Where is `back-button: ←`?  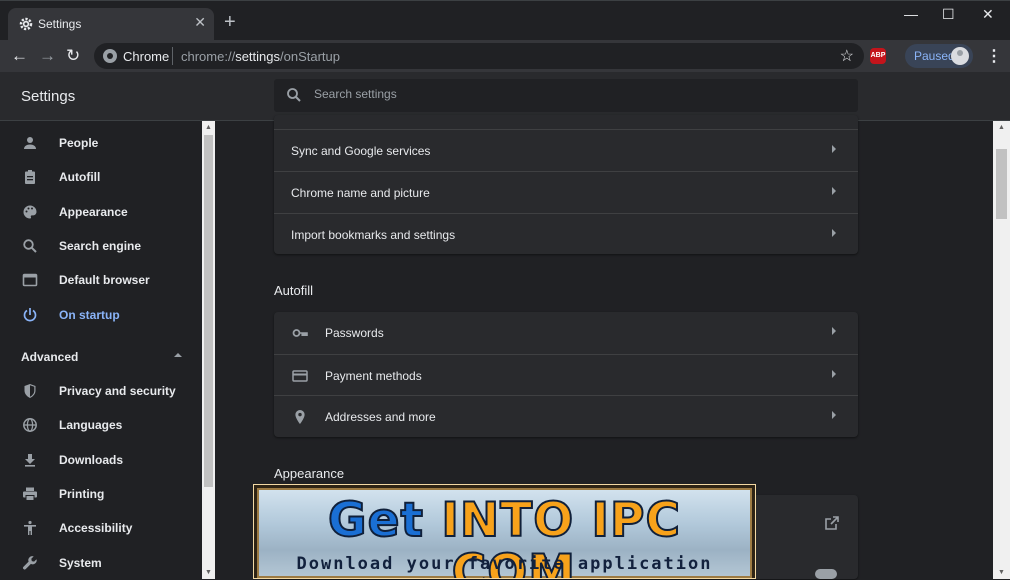 back-button: ← is located at coordinates (19, 56).